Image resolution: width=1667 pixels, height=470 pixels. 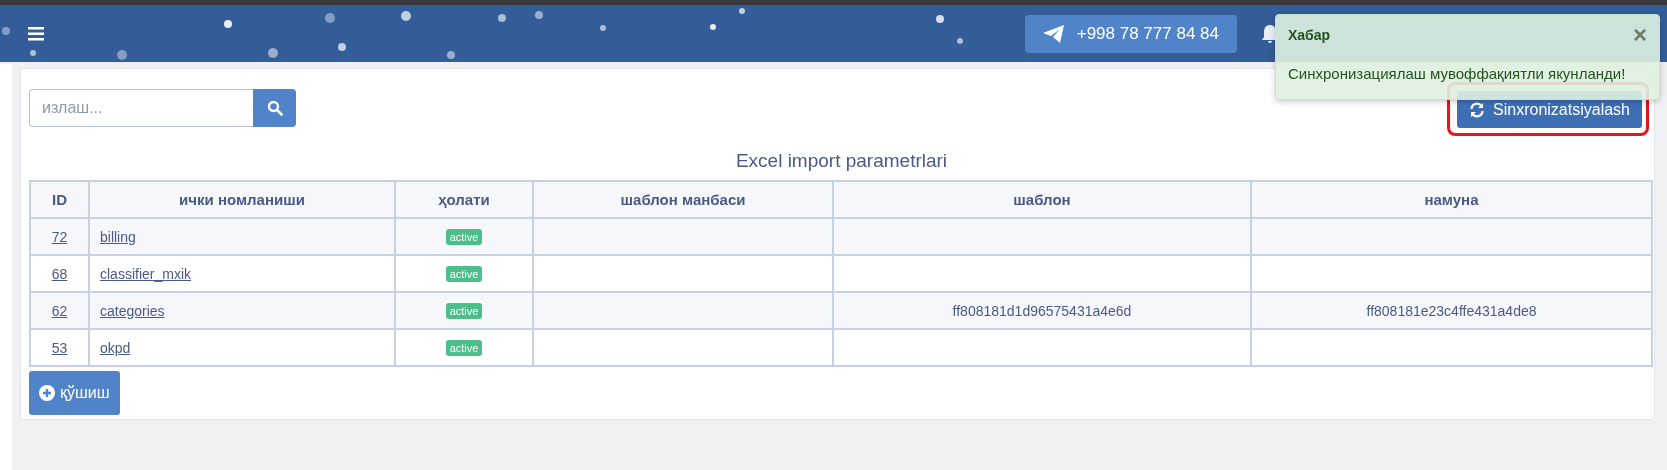 What do you see at coordinates (47, 393) in the screenshot?
I see `plus-circle-icon` at bounding box center [47, 393].